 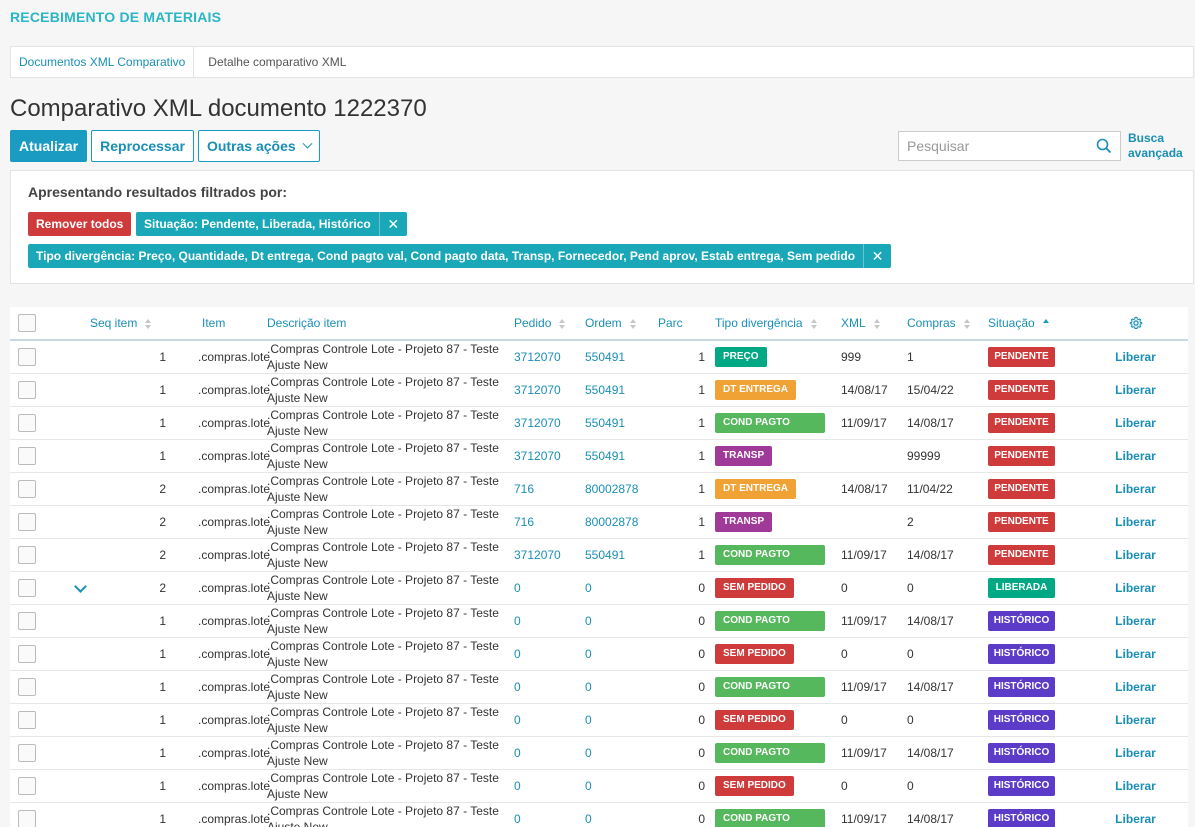 What do you see at coordinates (778, 324) in the screenshot?
I see `col-tipo-divergencia: Tipo divergência` at bounding box center [778, 324].